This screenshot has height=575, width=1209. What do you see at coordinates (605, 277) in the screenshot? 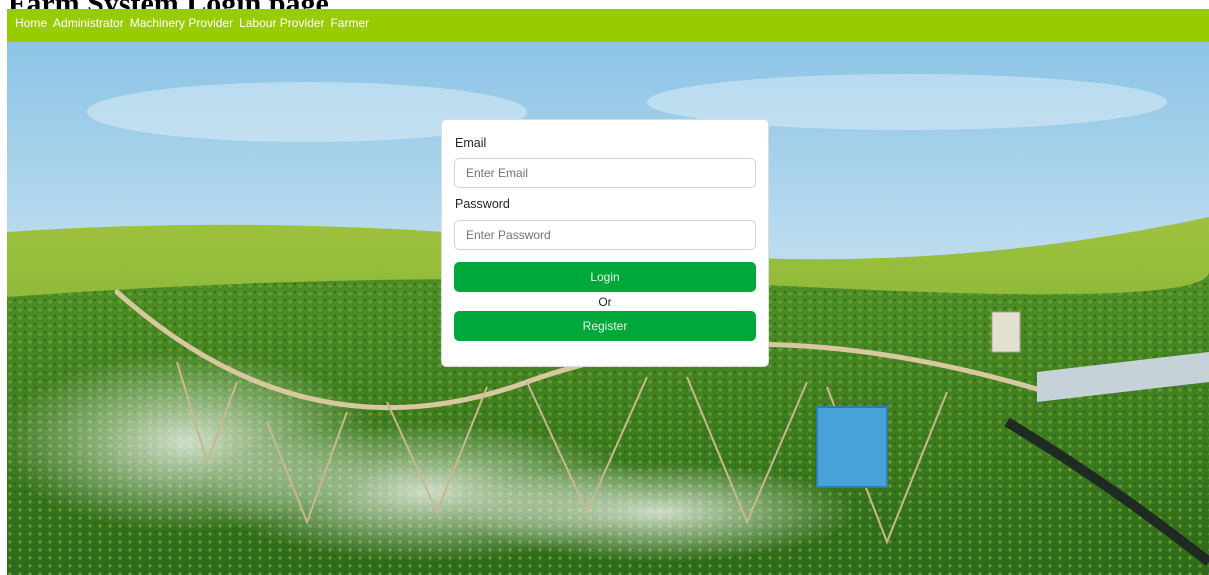
I see `login-button: Login` at bounding box center [605, 277].